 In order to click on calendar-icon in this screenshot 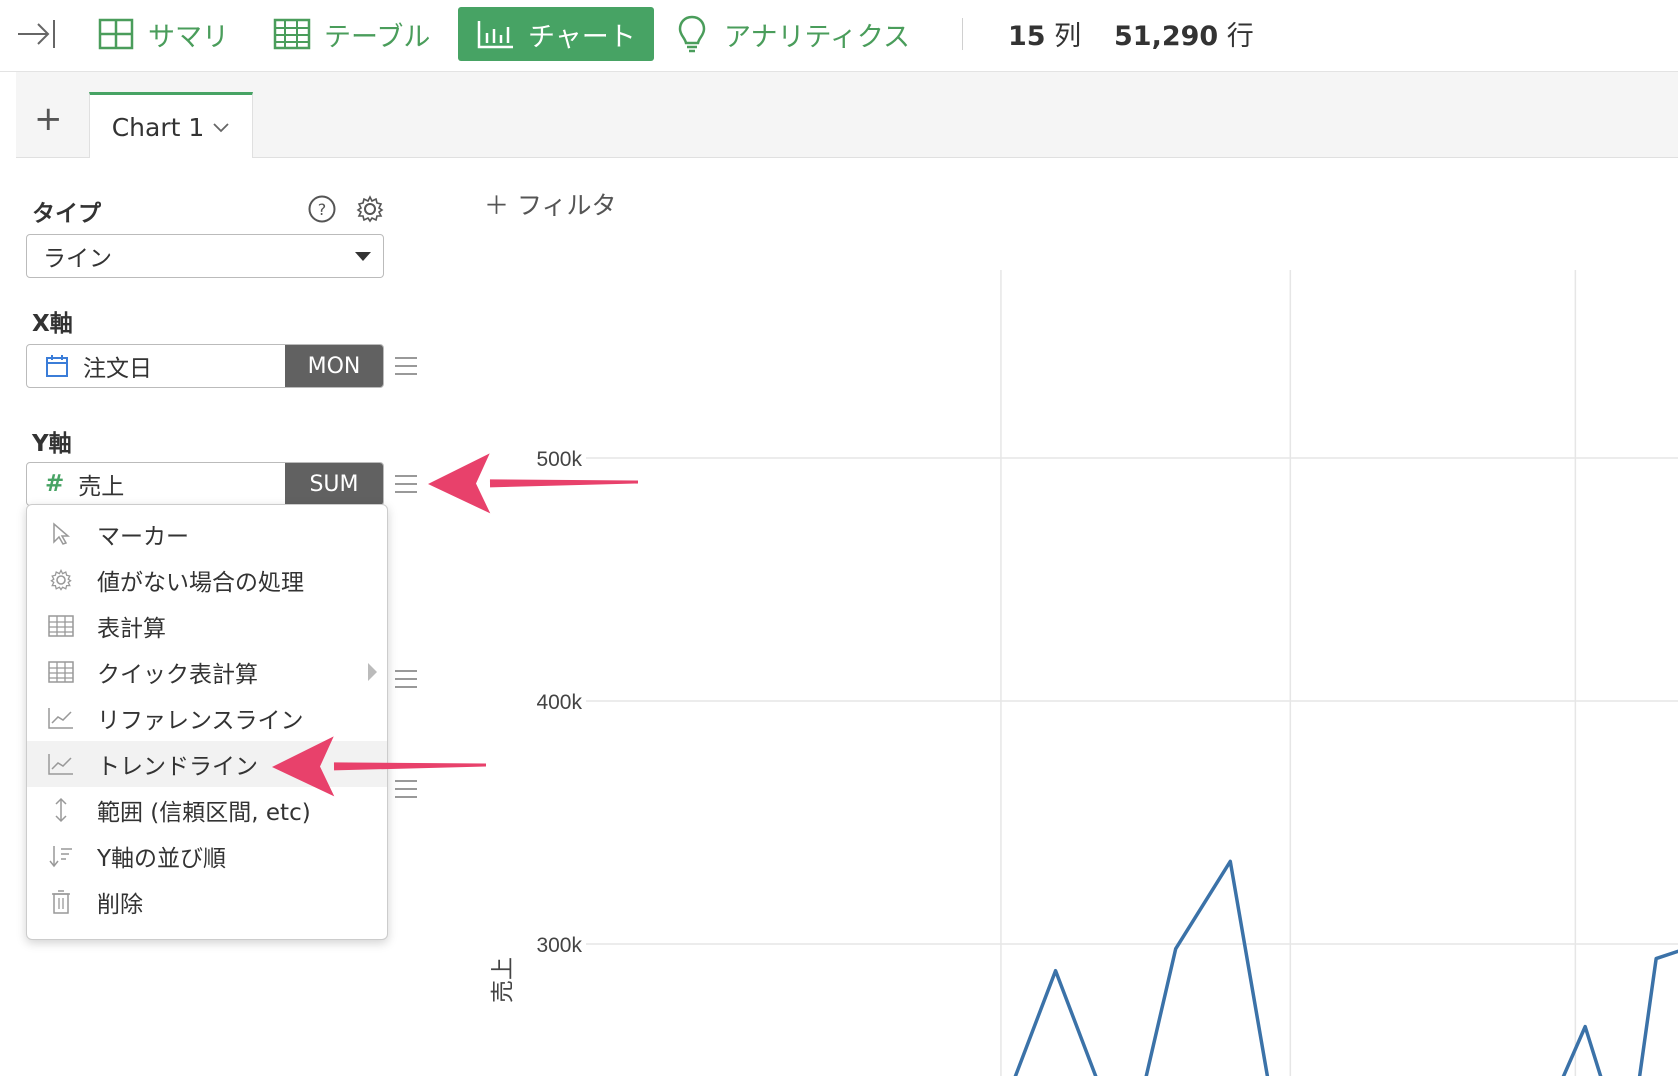, I will do `click(57, 366)`.